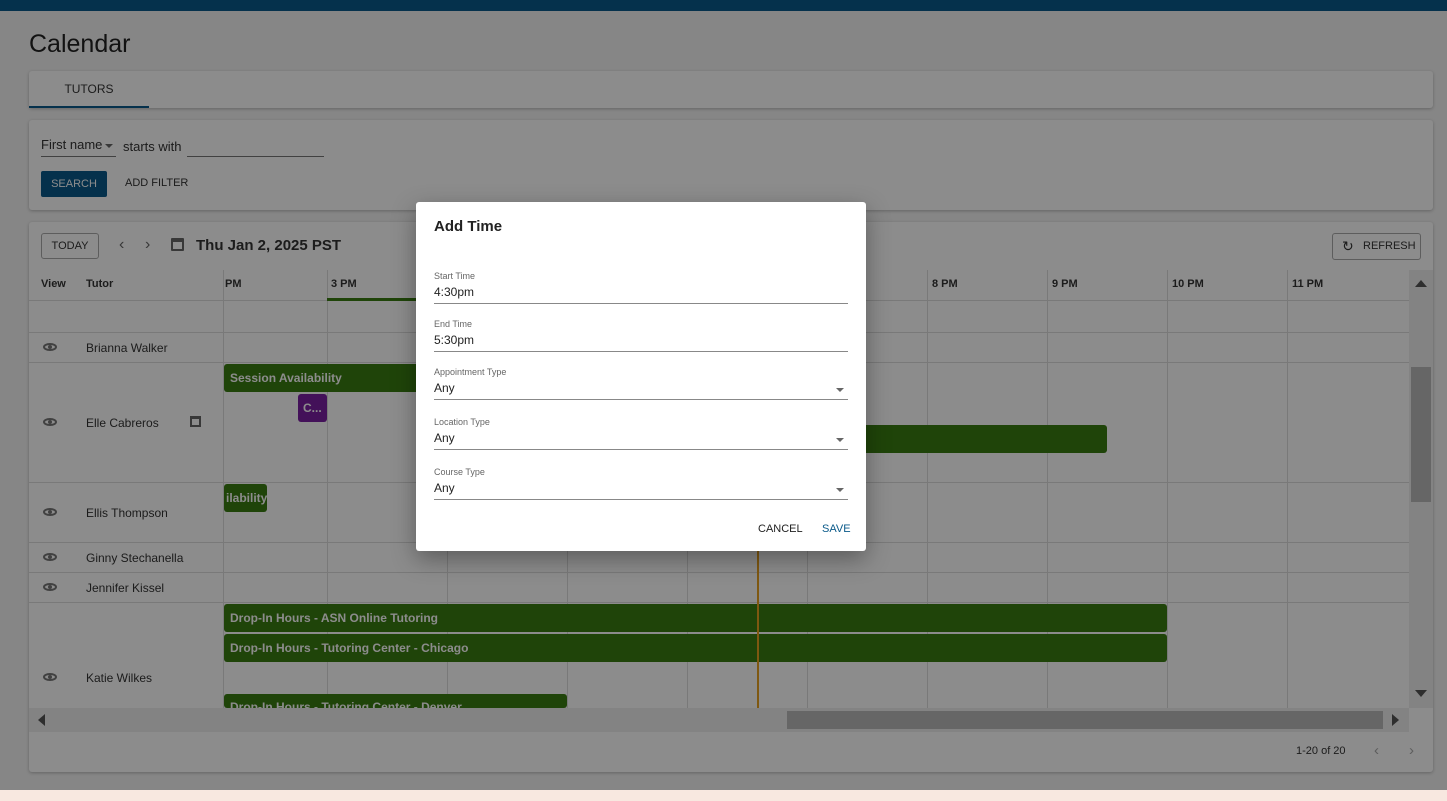 The image size is (1447, 801). Describe the element at coordinates (455, 276) in the screenshot. I see `field-label: Start Time` at that location.